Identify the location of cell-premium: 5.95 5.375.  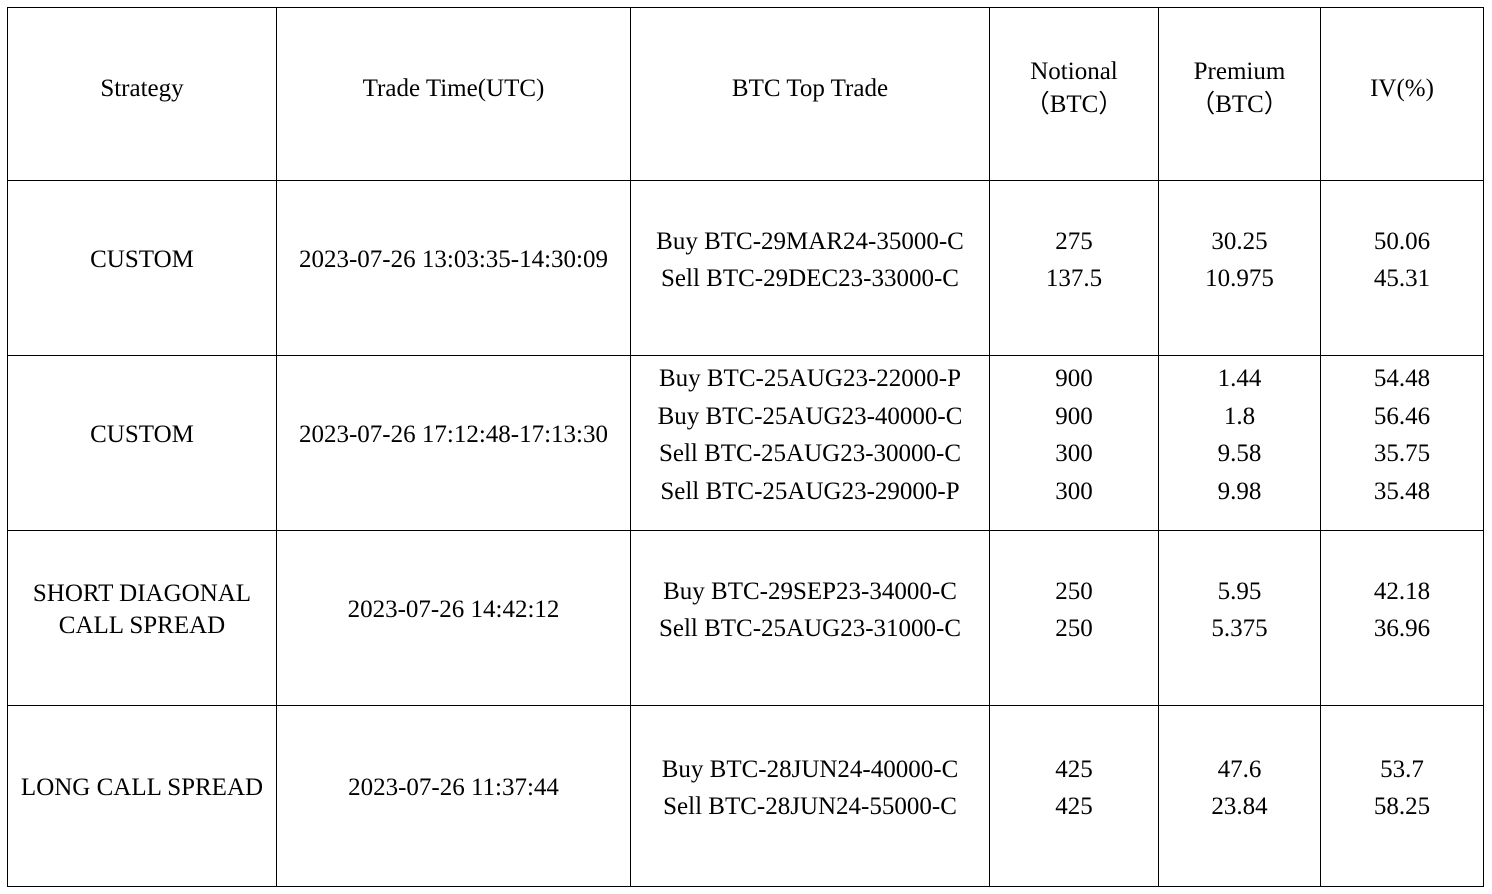
(1239, 618).